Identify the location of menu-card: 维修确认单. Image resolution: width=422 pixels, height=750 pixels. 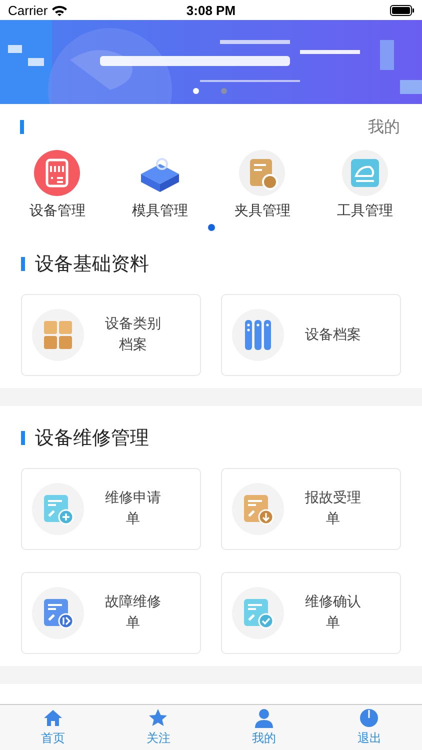
(311, 613).